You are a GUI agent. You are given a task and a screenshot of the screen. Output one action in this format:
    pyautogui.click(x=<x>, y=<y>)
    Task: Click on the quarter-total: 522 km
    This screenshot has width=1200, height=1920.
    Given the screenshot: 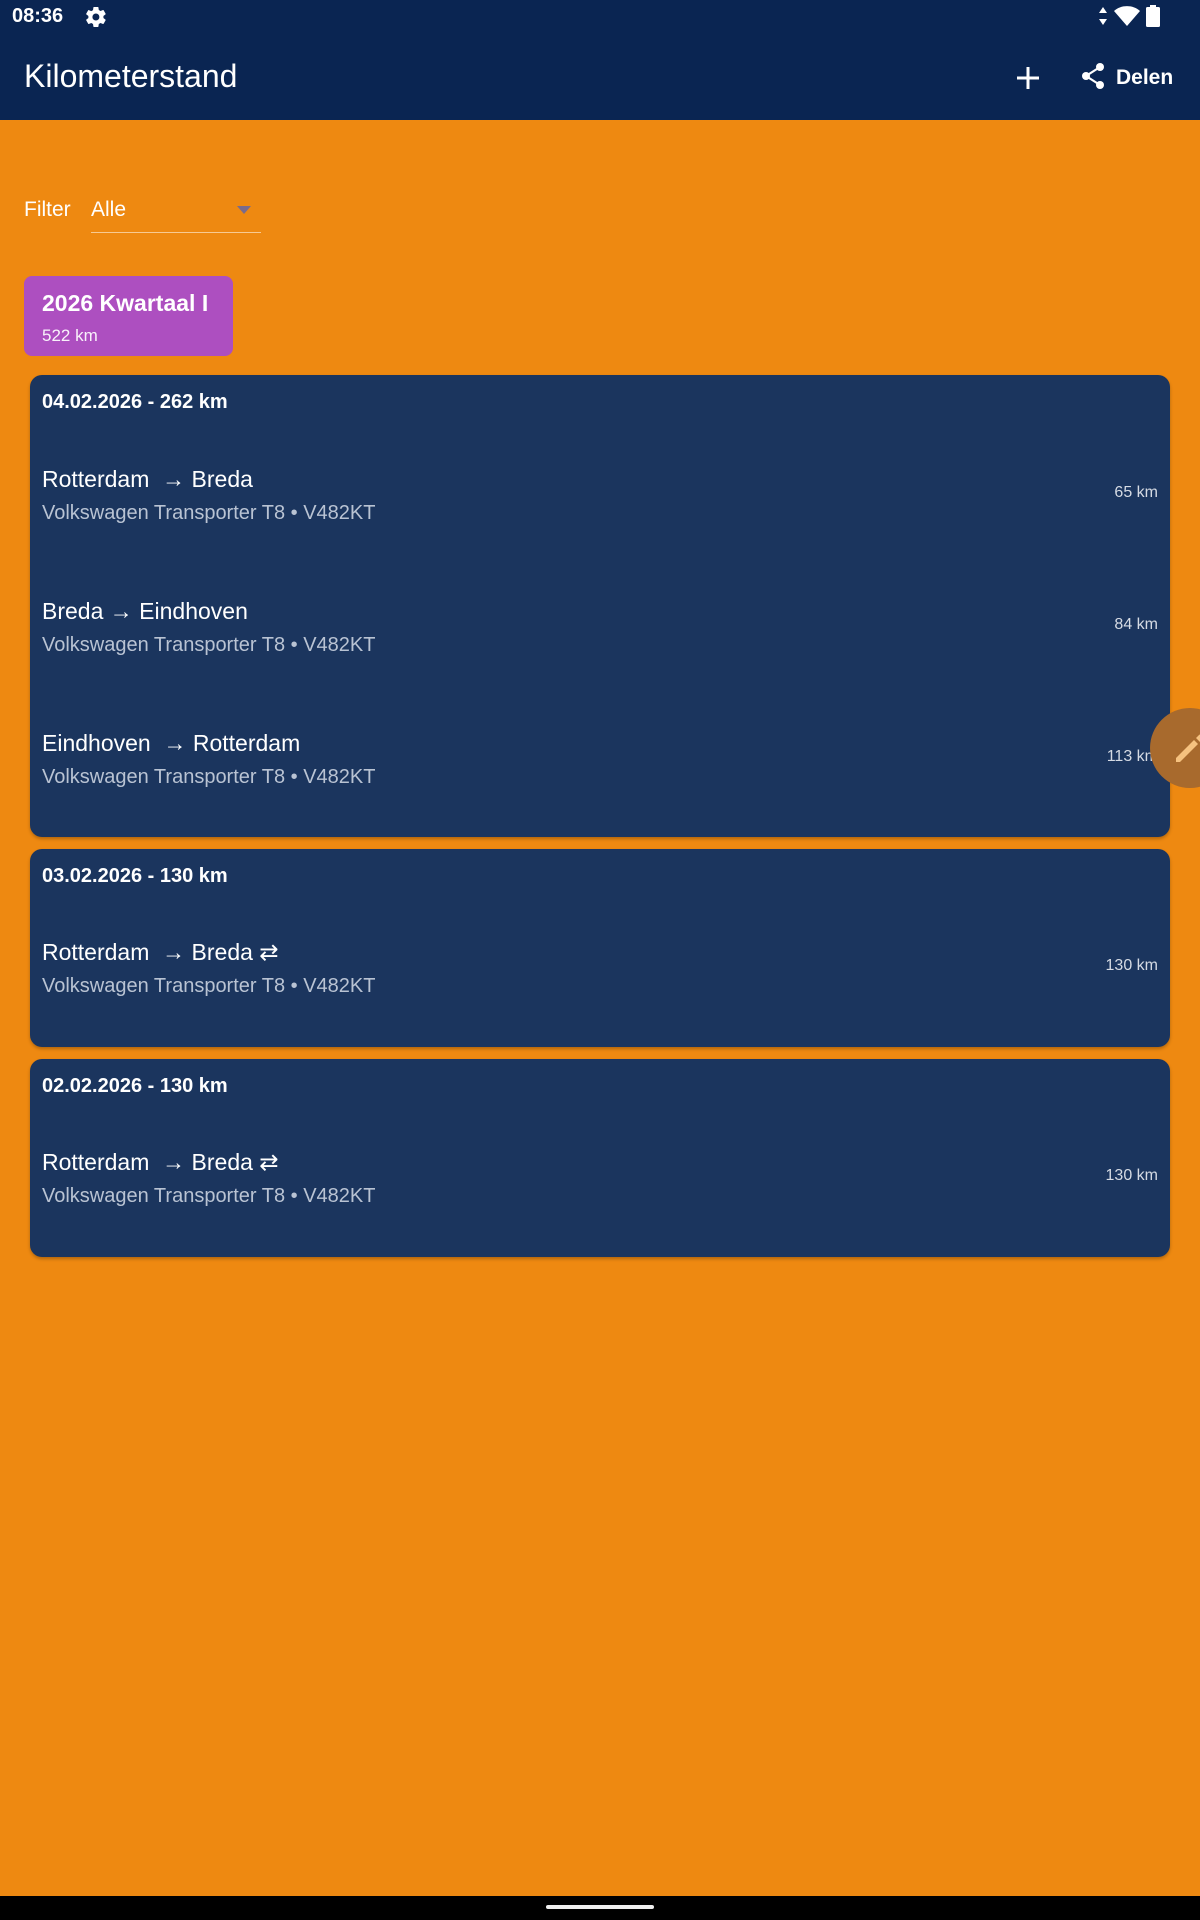 What is the action you would take?
    pyautogui.click(x=70, y=335)
    